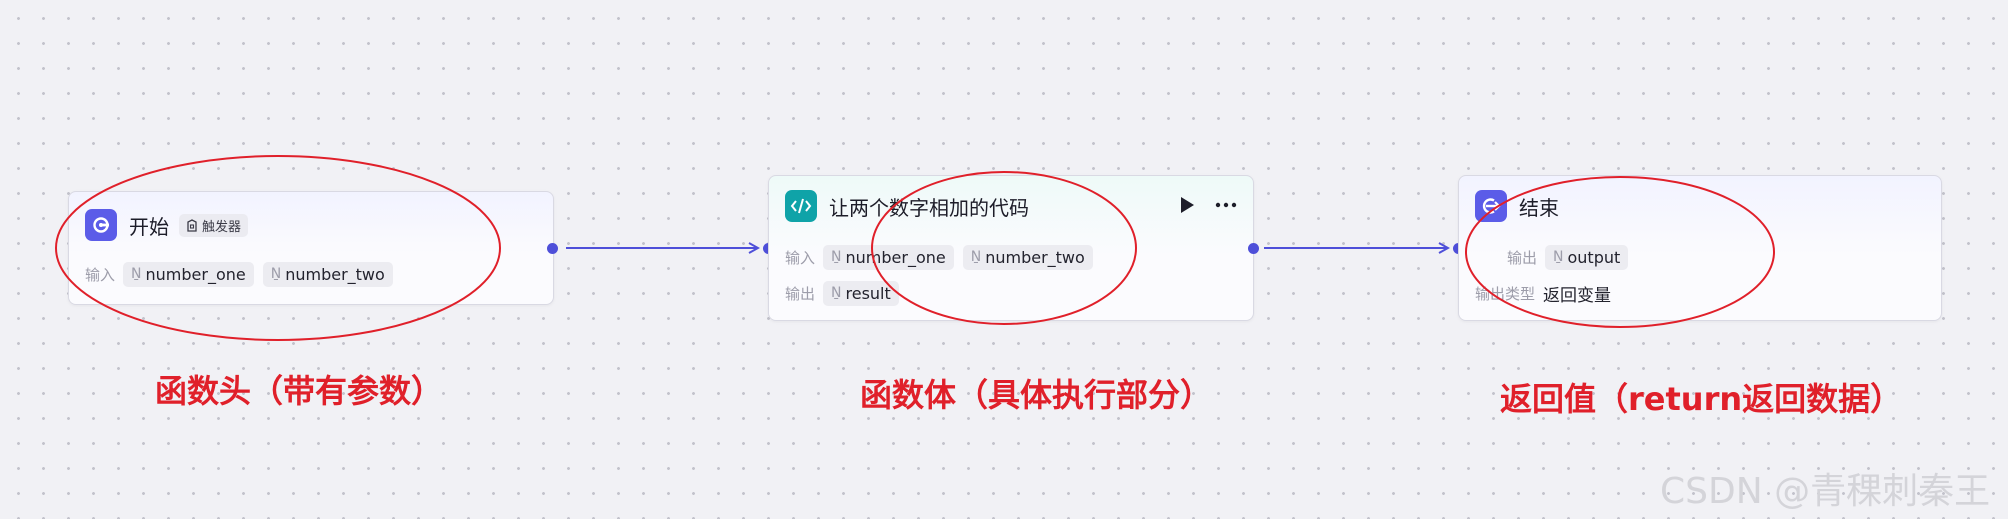 The width and height of the screenshot is (2008, 519). Describe the element at coordinates (1577, 293) in the screenshot. I see `end-output-type-value: 返回变量` at that location.